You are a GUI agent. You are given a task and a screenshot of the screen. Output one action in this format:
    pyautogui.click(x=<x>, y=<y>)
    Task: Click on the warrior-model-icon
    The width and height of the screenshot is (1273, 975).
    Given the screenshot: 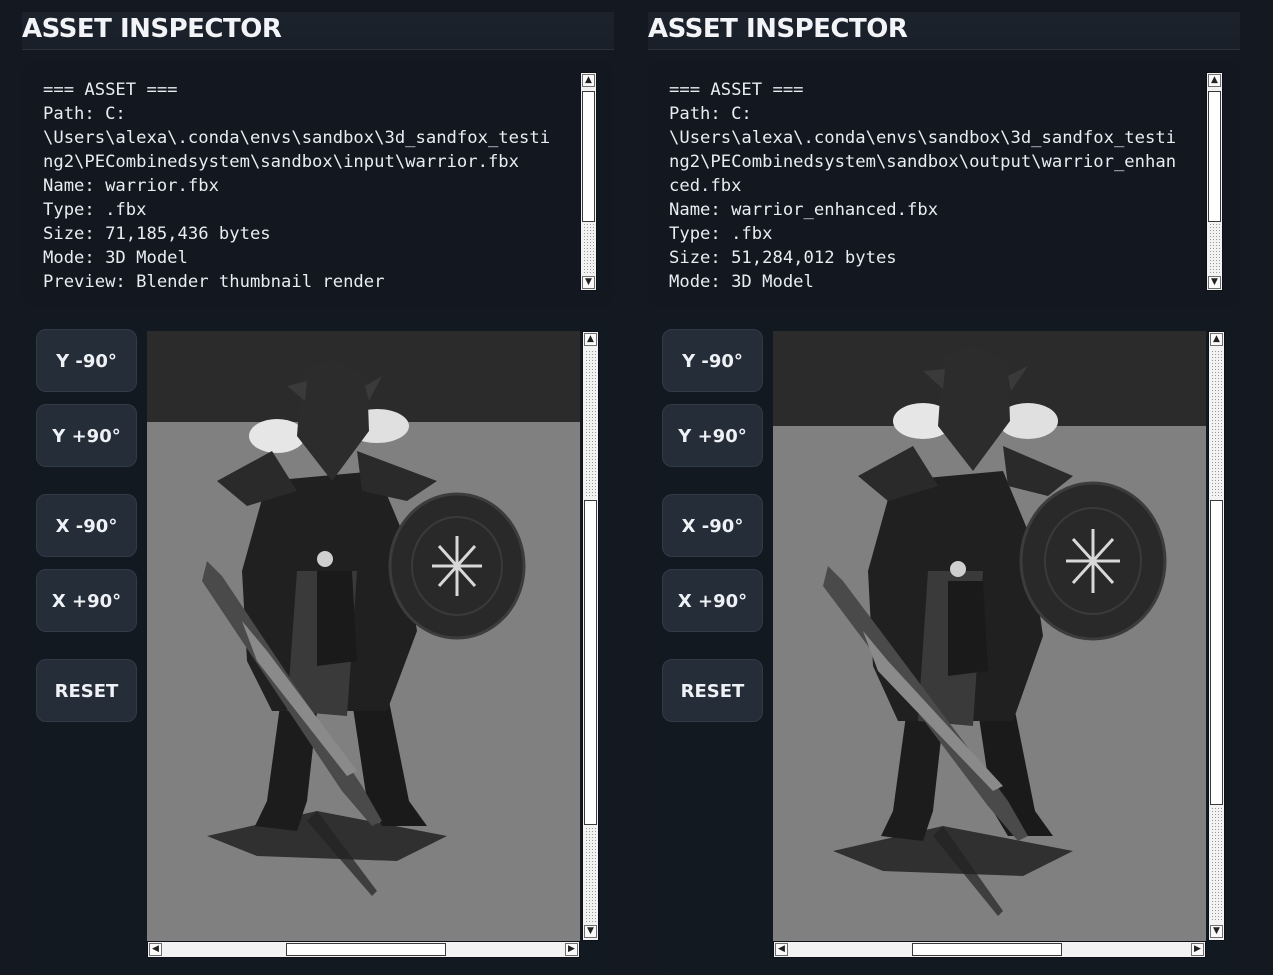 What is the action you would take?
    pyautogui.click(x=364, y=627)
    